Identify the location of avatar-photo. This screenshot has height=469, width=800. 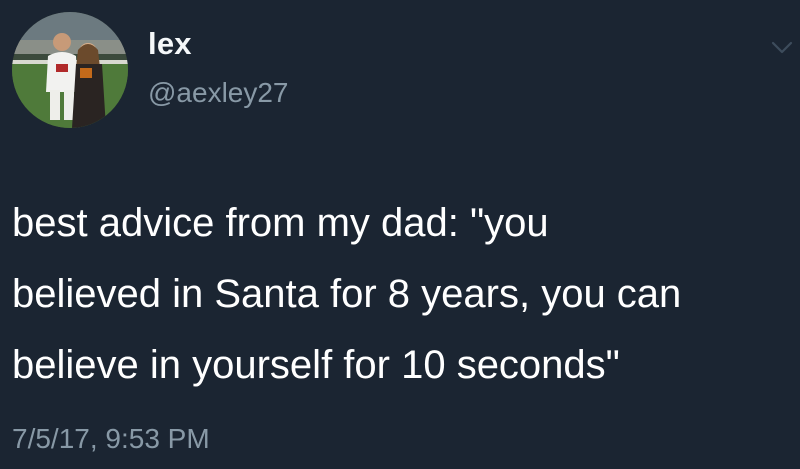
(70, 70).